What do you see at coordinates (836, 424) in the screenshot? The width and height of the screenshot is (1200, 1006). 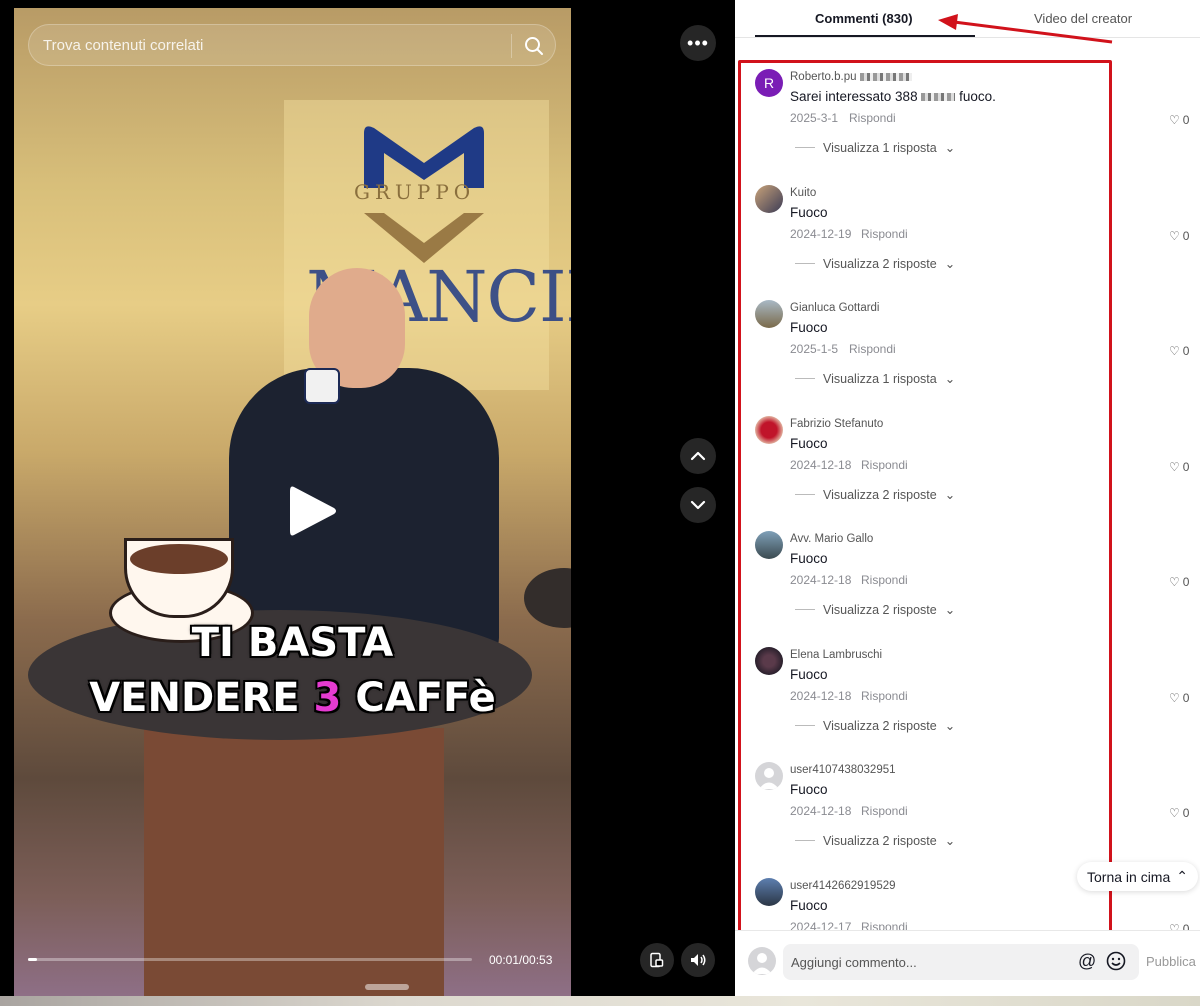 I see `comment-username: Fabrizio Stefanuto` at bounding box center [836, 424].